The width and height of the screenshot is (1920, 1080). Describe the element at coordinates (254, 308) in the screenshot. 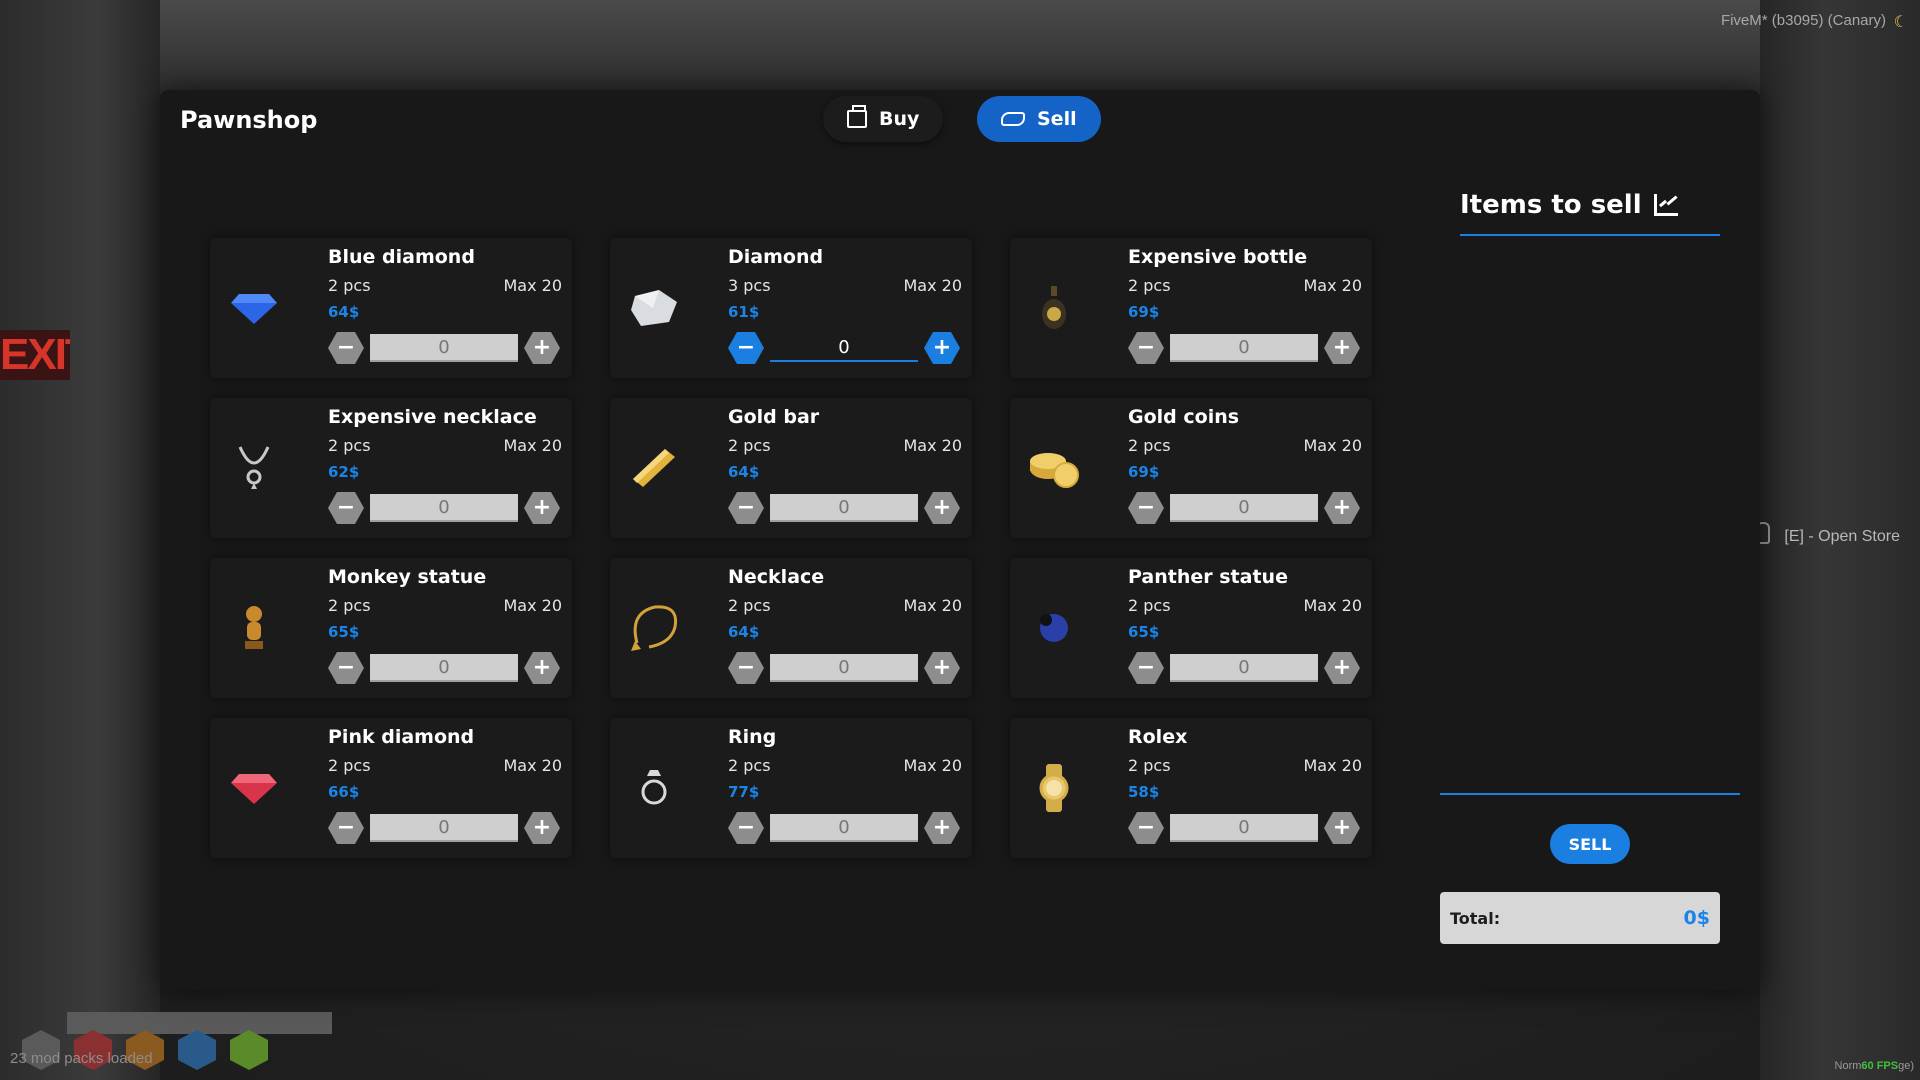

I see `blue-diamond-icon` at that location.